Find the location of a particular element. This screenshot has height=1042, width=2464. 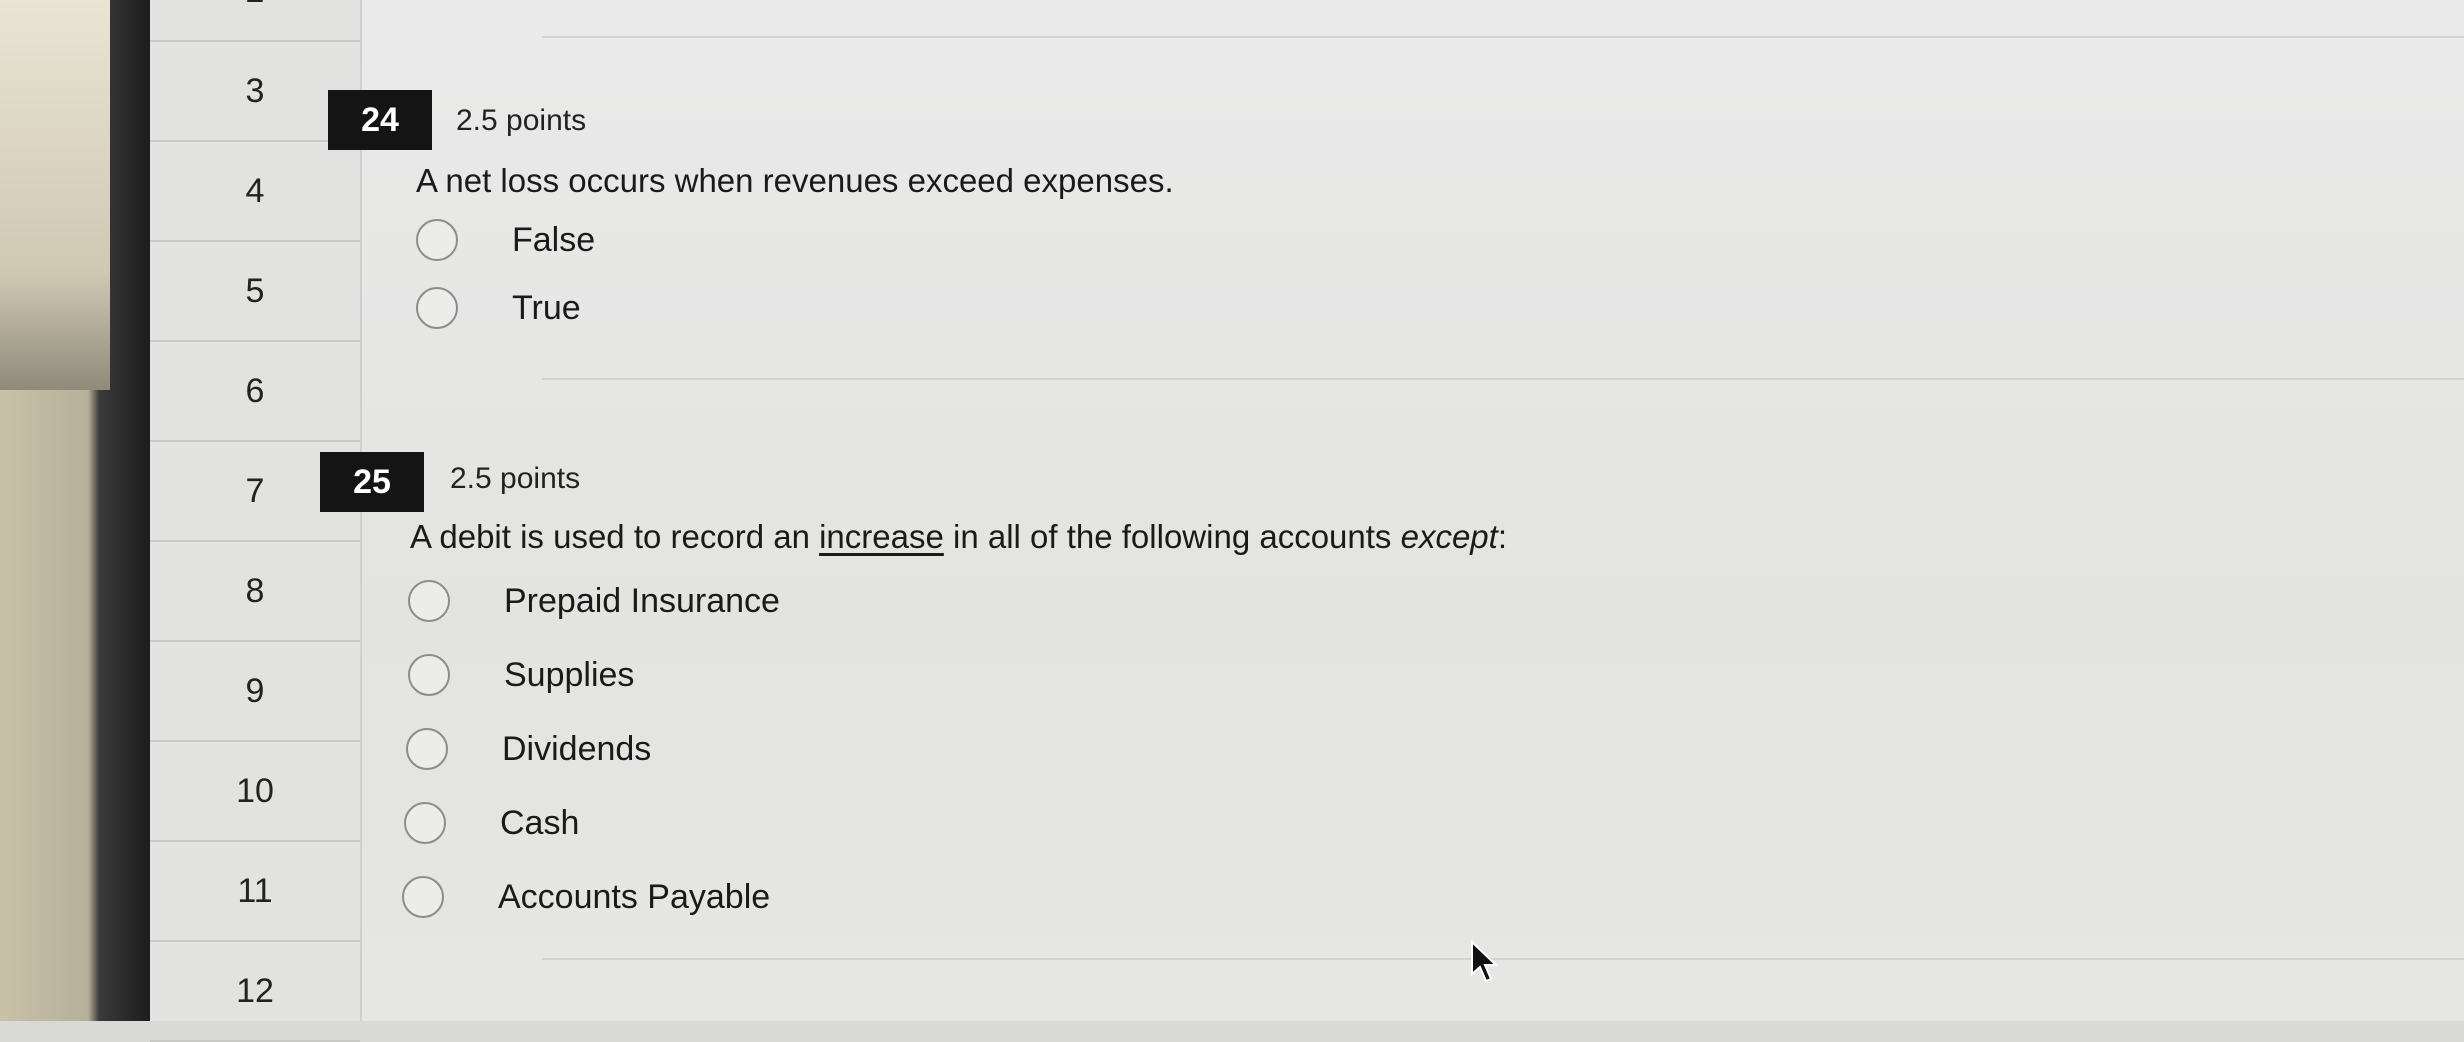

answer-option-label: Prepaid Insurance is located at coordinates (642, 600).